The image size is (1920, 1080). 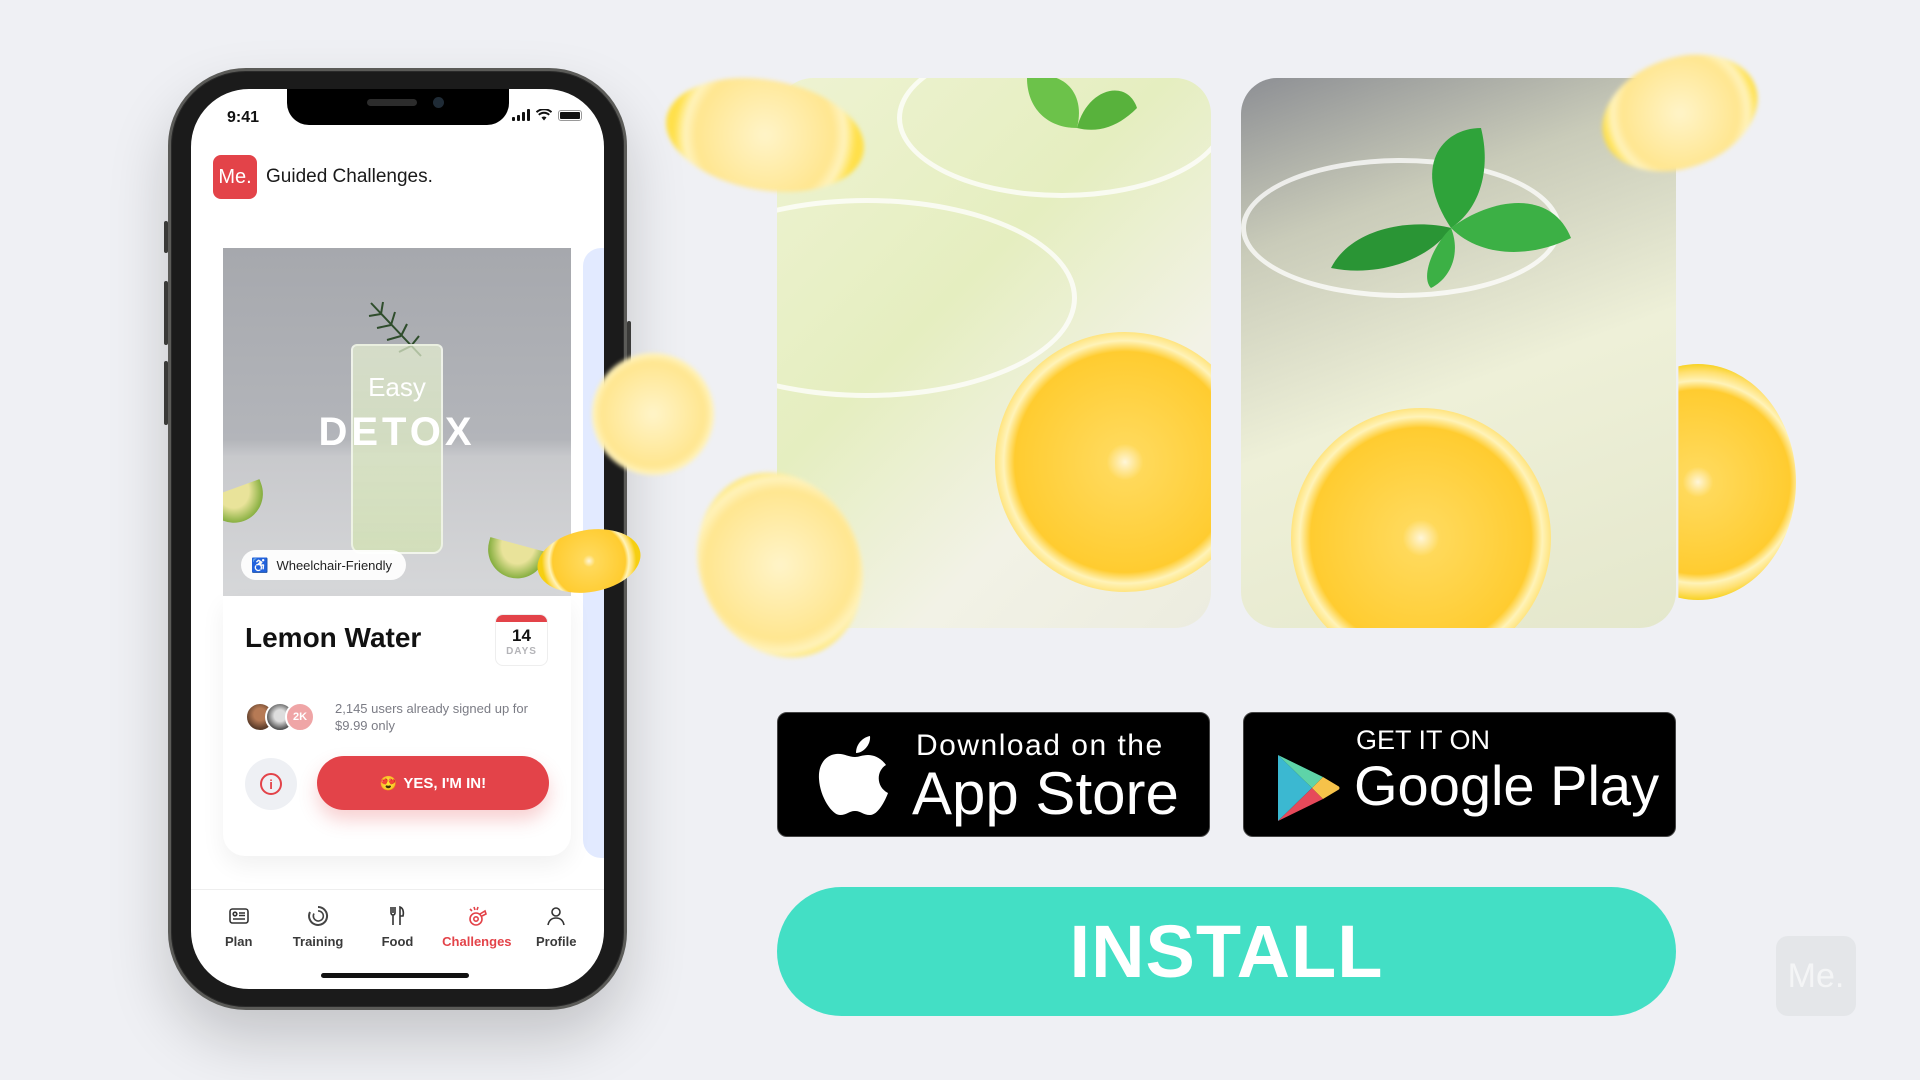 I want to click on lemon-half, so click(x=1103, y=462).